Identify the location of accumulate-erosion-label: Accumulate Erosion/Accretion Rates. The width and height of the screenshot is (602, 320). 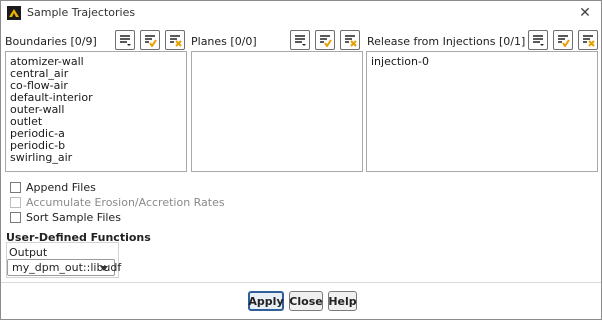
(125, 202).